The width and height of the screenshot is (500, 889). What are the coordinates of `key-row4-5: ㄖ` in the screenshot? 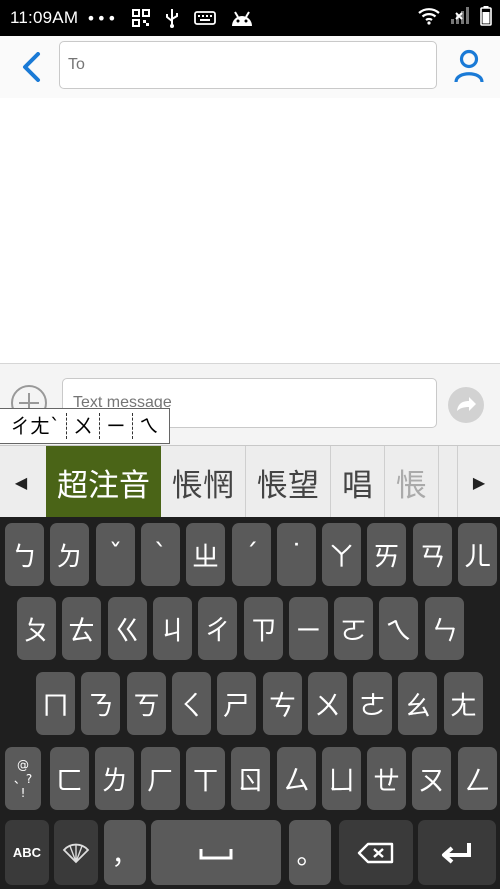 It's located at (250, 778).